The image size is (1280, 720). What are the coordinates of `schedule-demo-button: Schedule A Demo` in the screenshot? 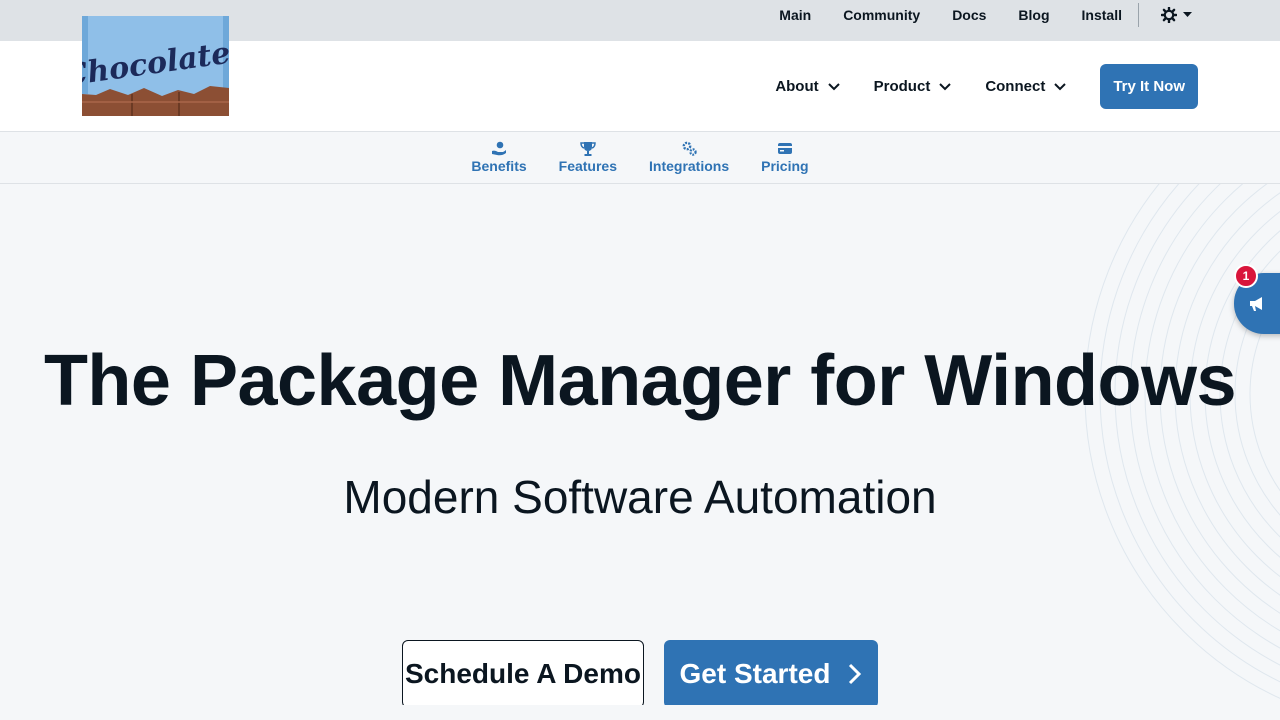 It's located at (523, 674).